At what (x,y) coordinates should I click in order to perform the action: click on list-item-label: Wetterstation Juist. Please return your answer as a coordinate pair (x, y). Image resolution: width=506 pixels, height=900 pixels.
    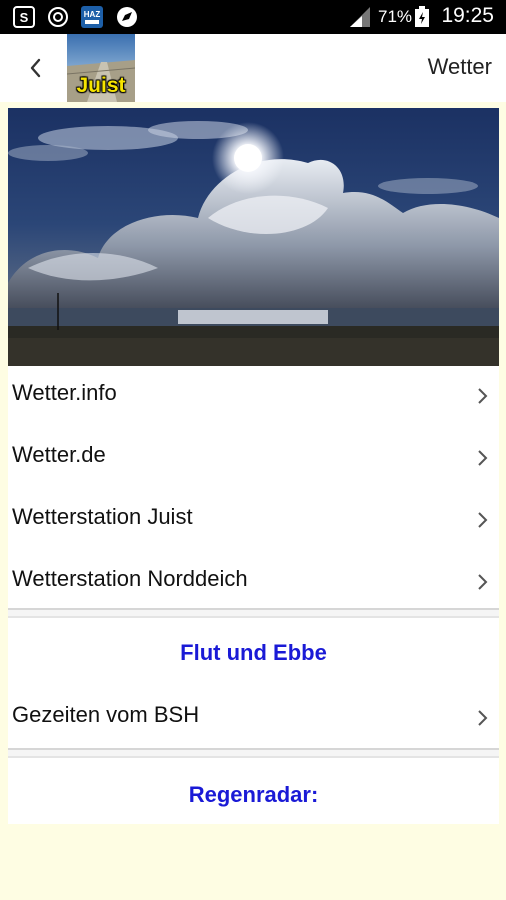
    Looking at the image, I should click on (102, 516).